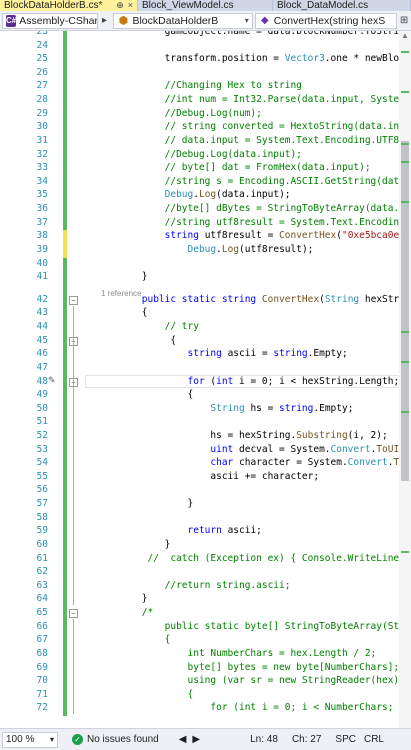 Image resolution: width=411 pixels, height=750 pixels. What do you see at coordinates (73, 667) in the screenshot?
I see `fold-guide-line` at bounding box center [73, 667].